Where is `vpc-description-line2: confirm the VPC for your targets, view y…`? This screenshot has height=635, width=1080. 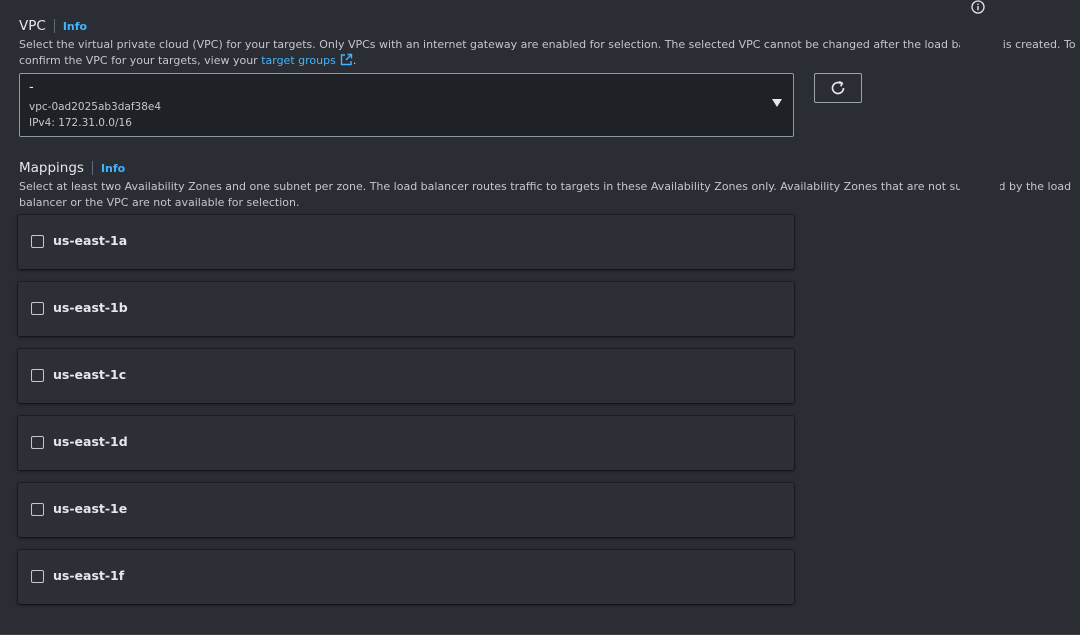
vpc-description-line2: confirm the VPC for your targets, view y… is located at coordinates (539, 62).